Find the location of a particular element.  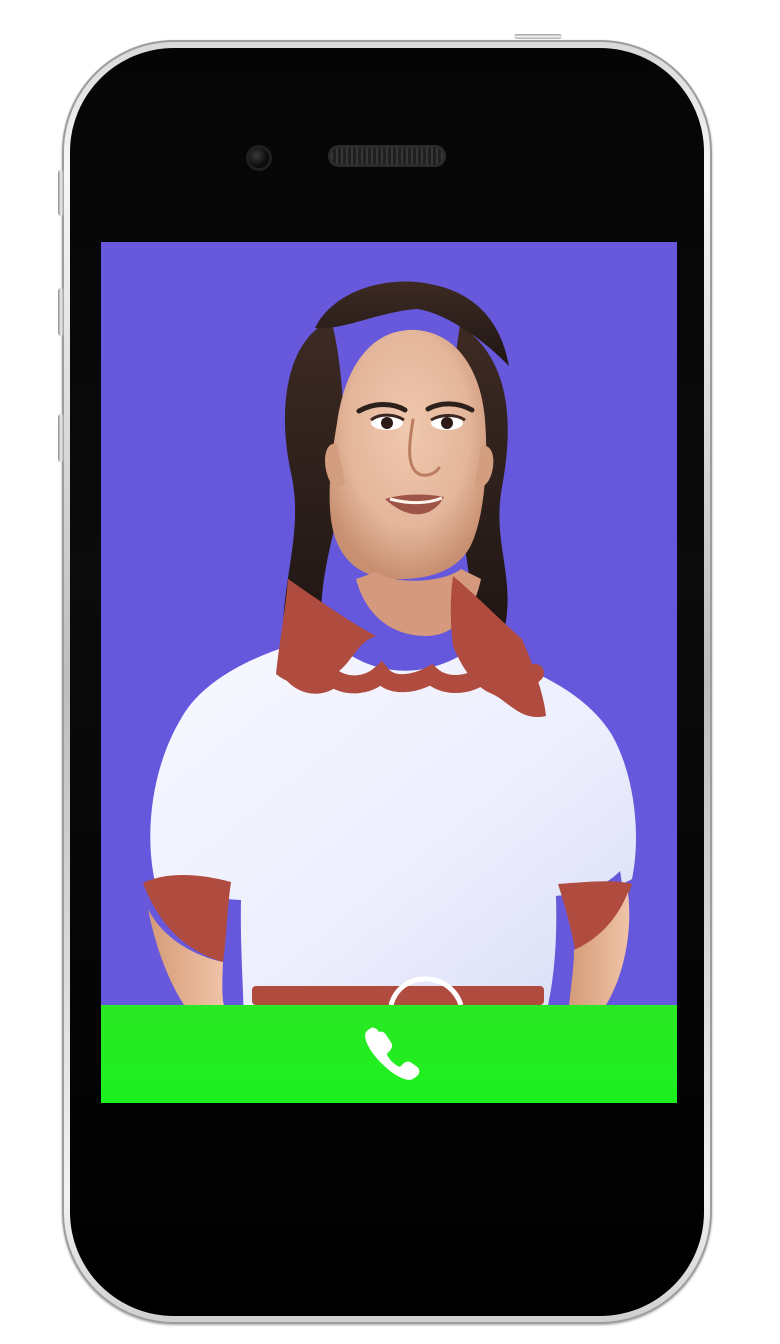

answer-call-button is located at coordinates (389, 1054).